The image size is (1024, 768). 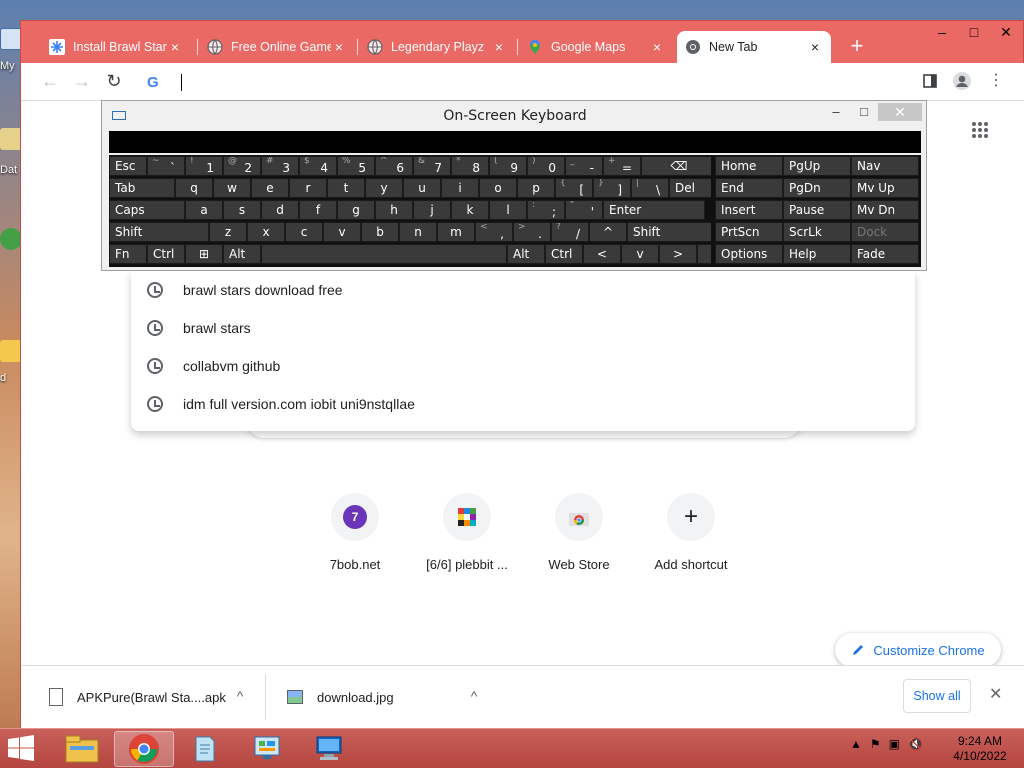 What do you see at coordinates (508, 166) in the screenshot?
I see `key-9: (9` at bounding box center [508, 166].